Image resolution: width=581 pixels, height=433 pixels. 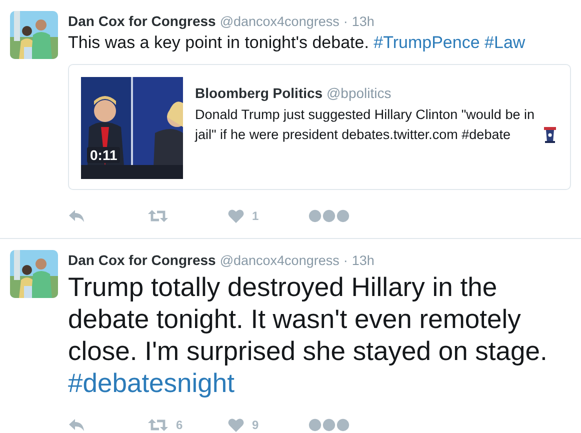 I want to click on hashtag-link: #TrumpPence, so click(x=427, y=42).